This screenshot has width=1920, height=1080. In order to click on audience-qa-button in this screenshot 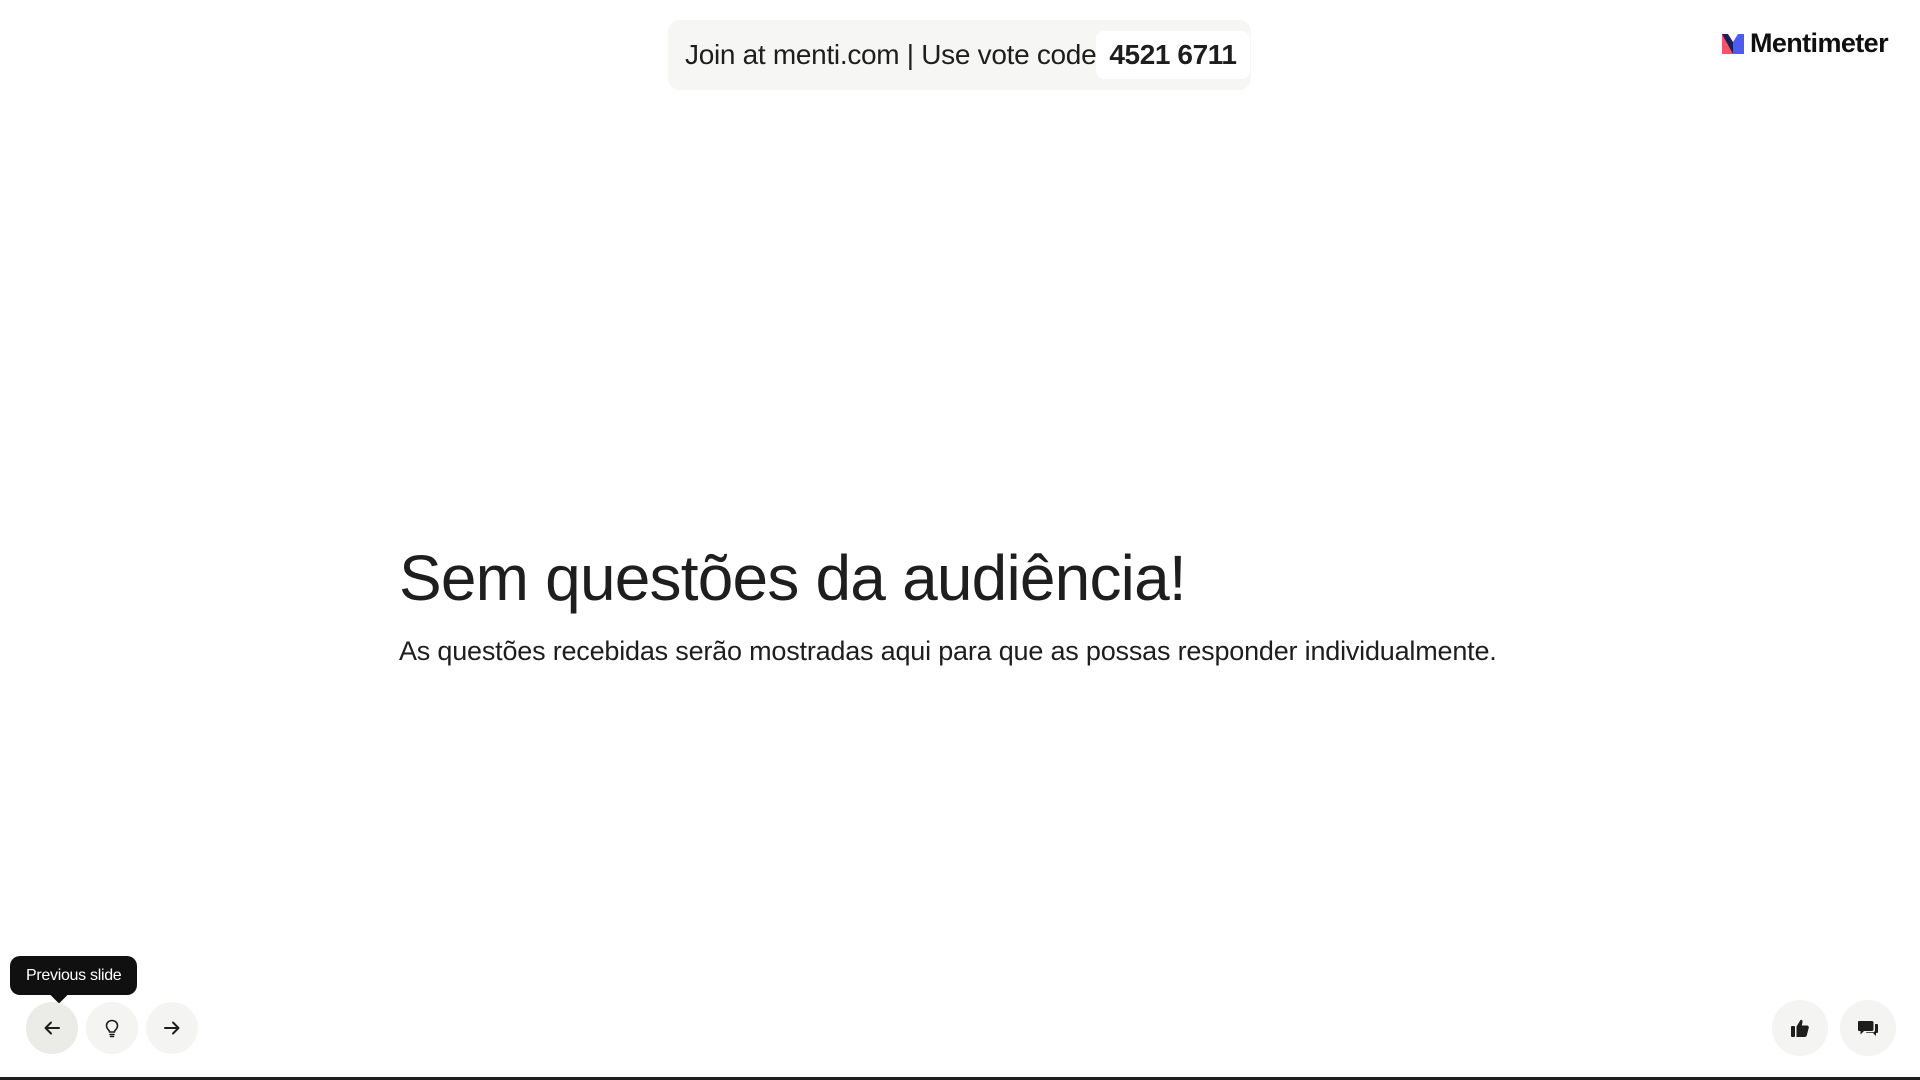, I will do `click(1868, 1028)`.